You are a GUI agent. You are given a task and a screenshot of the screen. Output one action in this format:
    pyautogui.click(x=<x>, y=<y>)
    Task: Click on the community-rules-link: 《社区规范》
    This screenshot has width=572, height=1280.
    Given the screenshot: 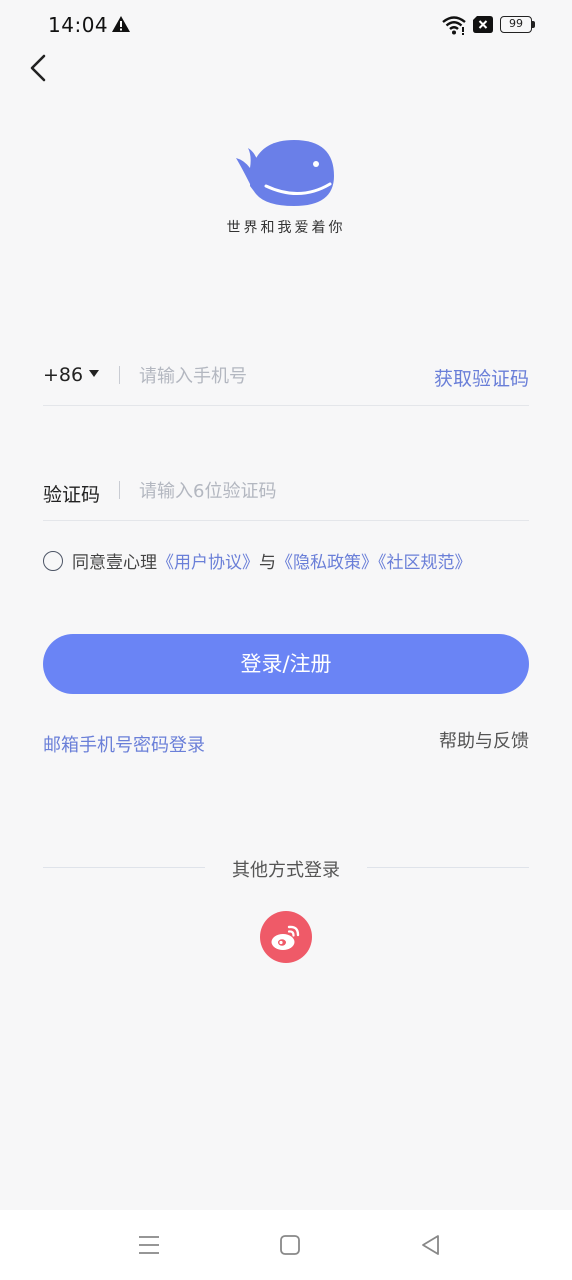 What is the action you would take?
    pyautogui.click(x=425, y=563)
    